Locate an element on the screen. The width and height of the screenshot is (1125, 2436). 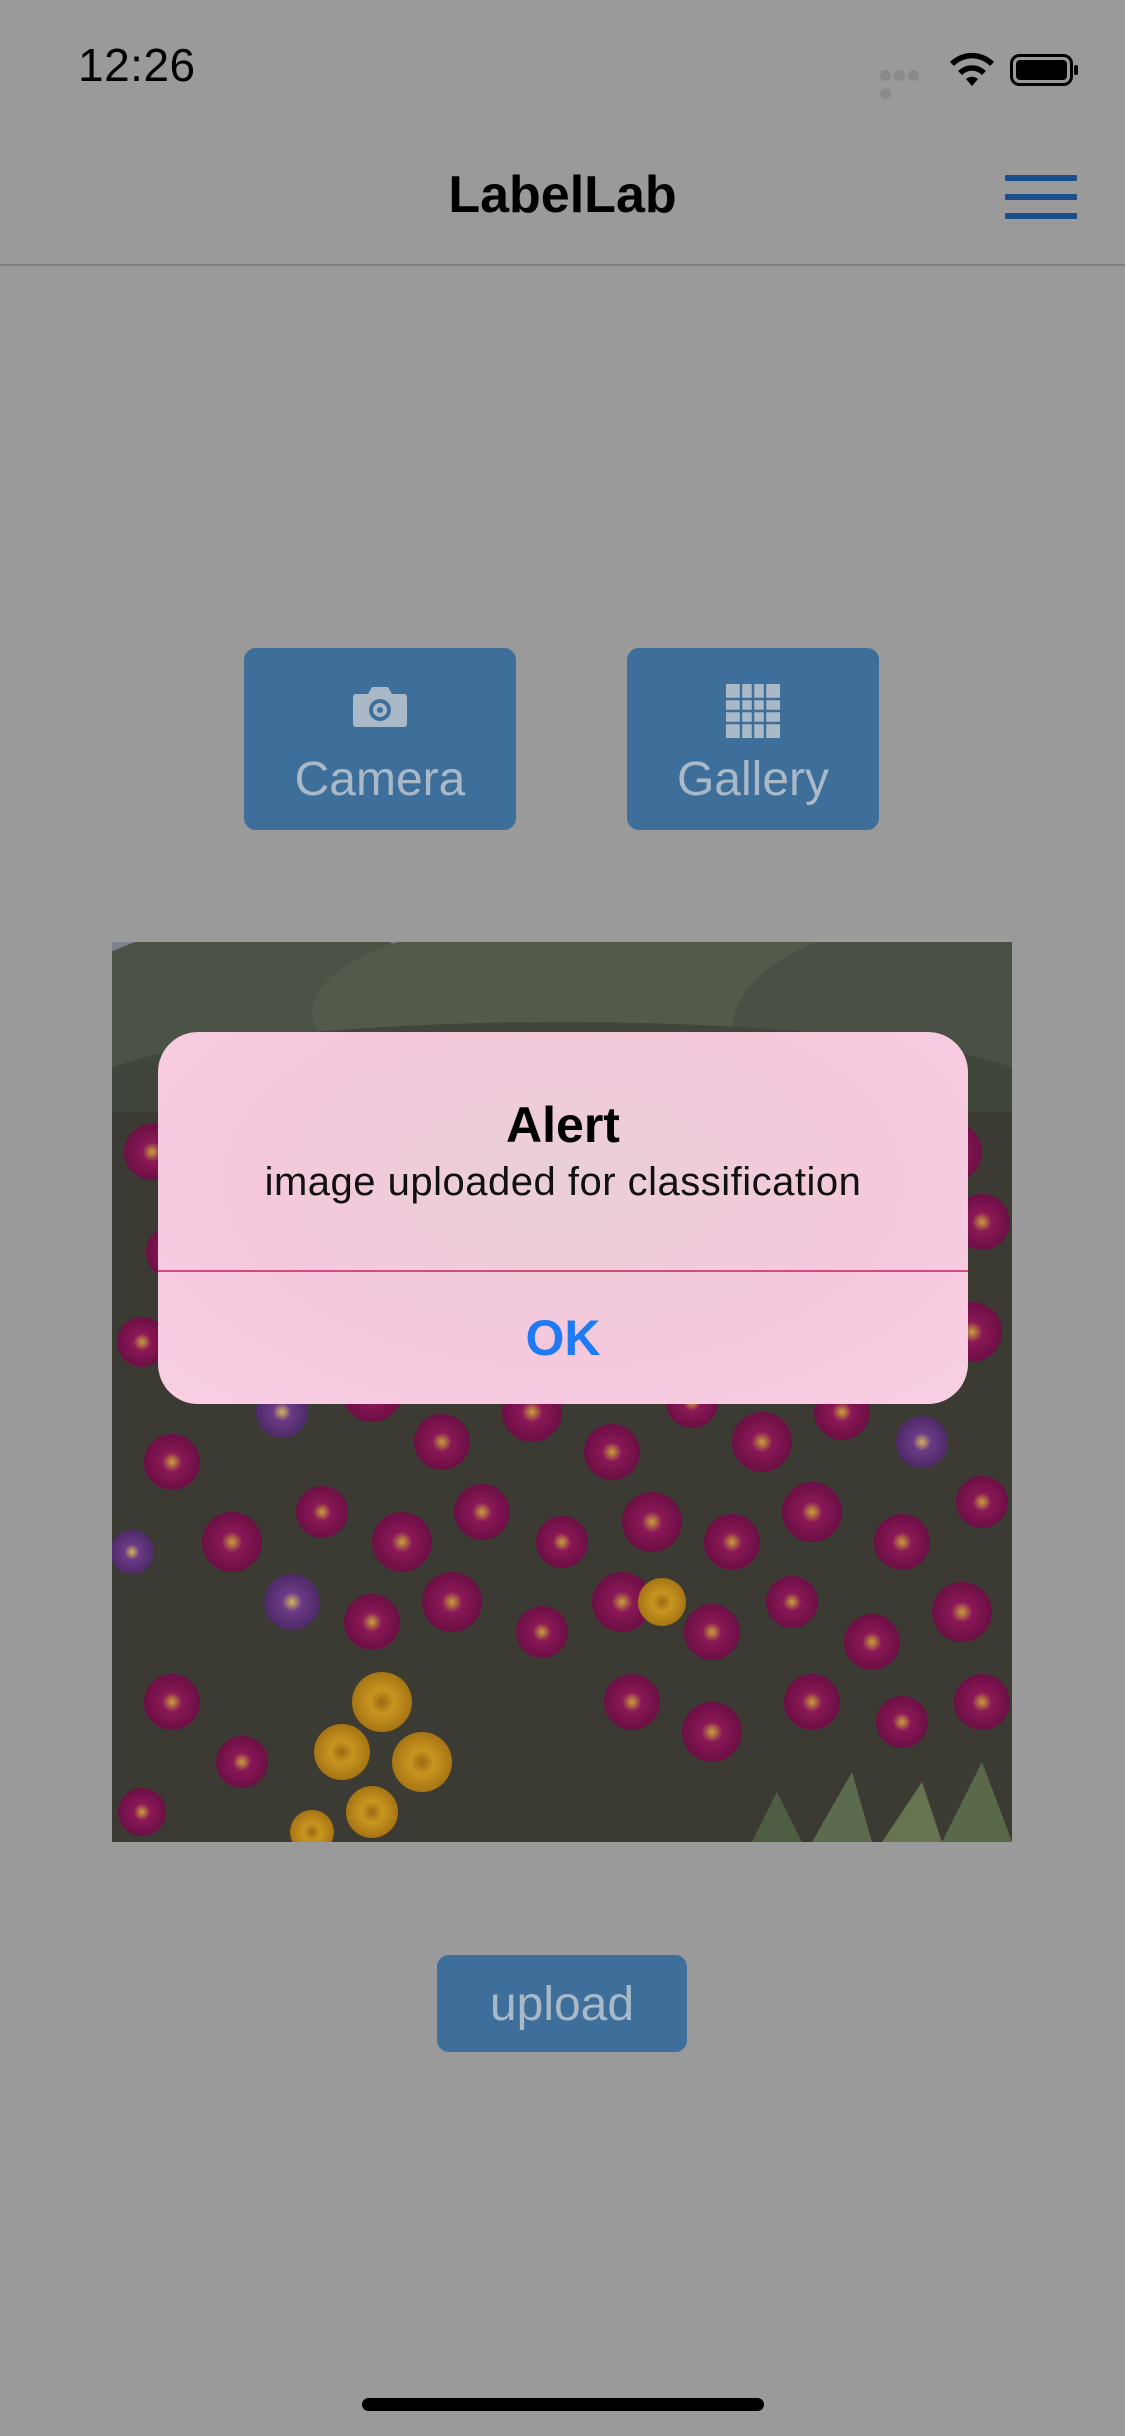
upload-button-label: upload is located at coordinates (562, 2004).